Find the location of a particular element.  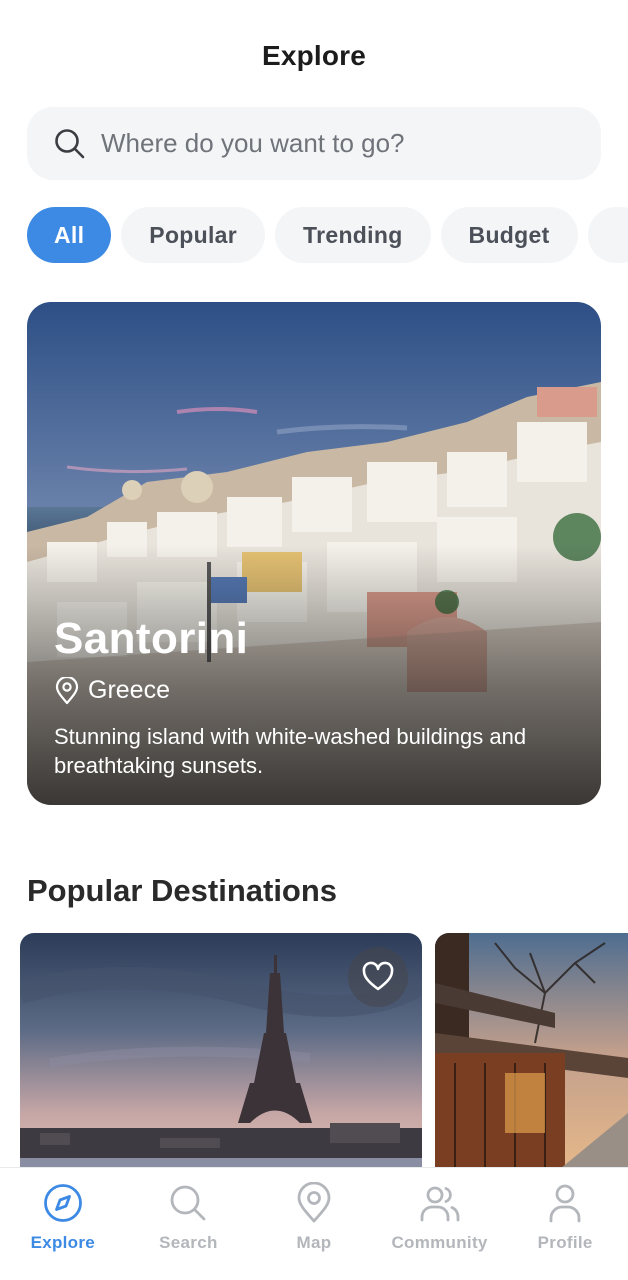

favorite-button is located at coordinates (378, 977).